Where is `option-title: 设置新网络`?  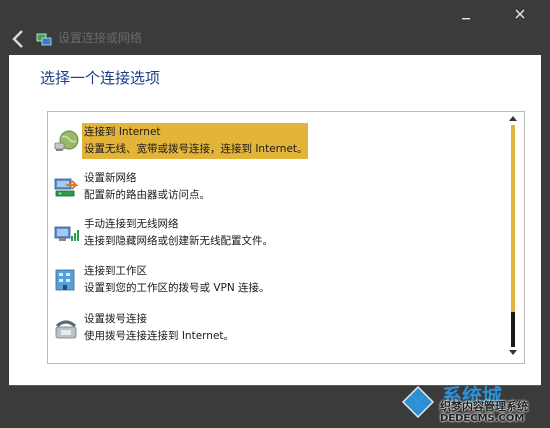 option-title: 设置新网络 is located at coordinates (110, 178).